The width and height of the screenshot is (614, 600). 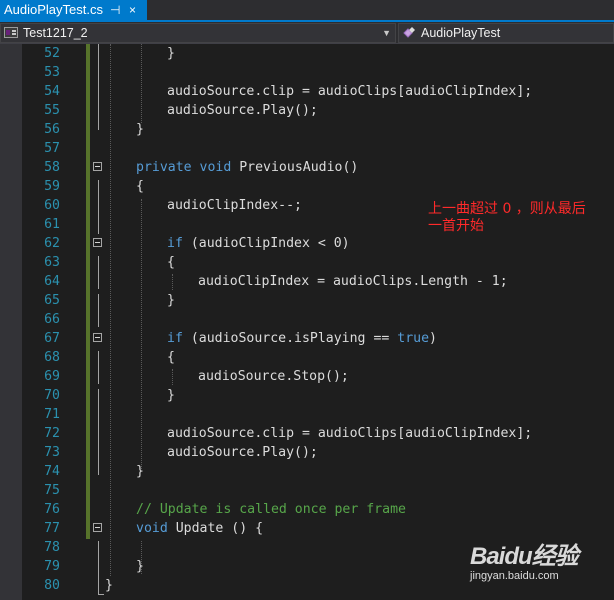 What do you see at coordinates (456, 226) in the screenshot?
I see `annotation-line-2: 一首开始` at bounding box center [456, 226].